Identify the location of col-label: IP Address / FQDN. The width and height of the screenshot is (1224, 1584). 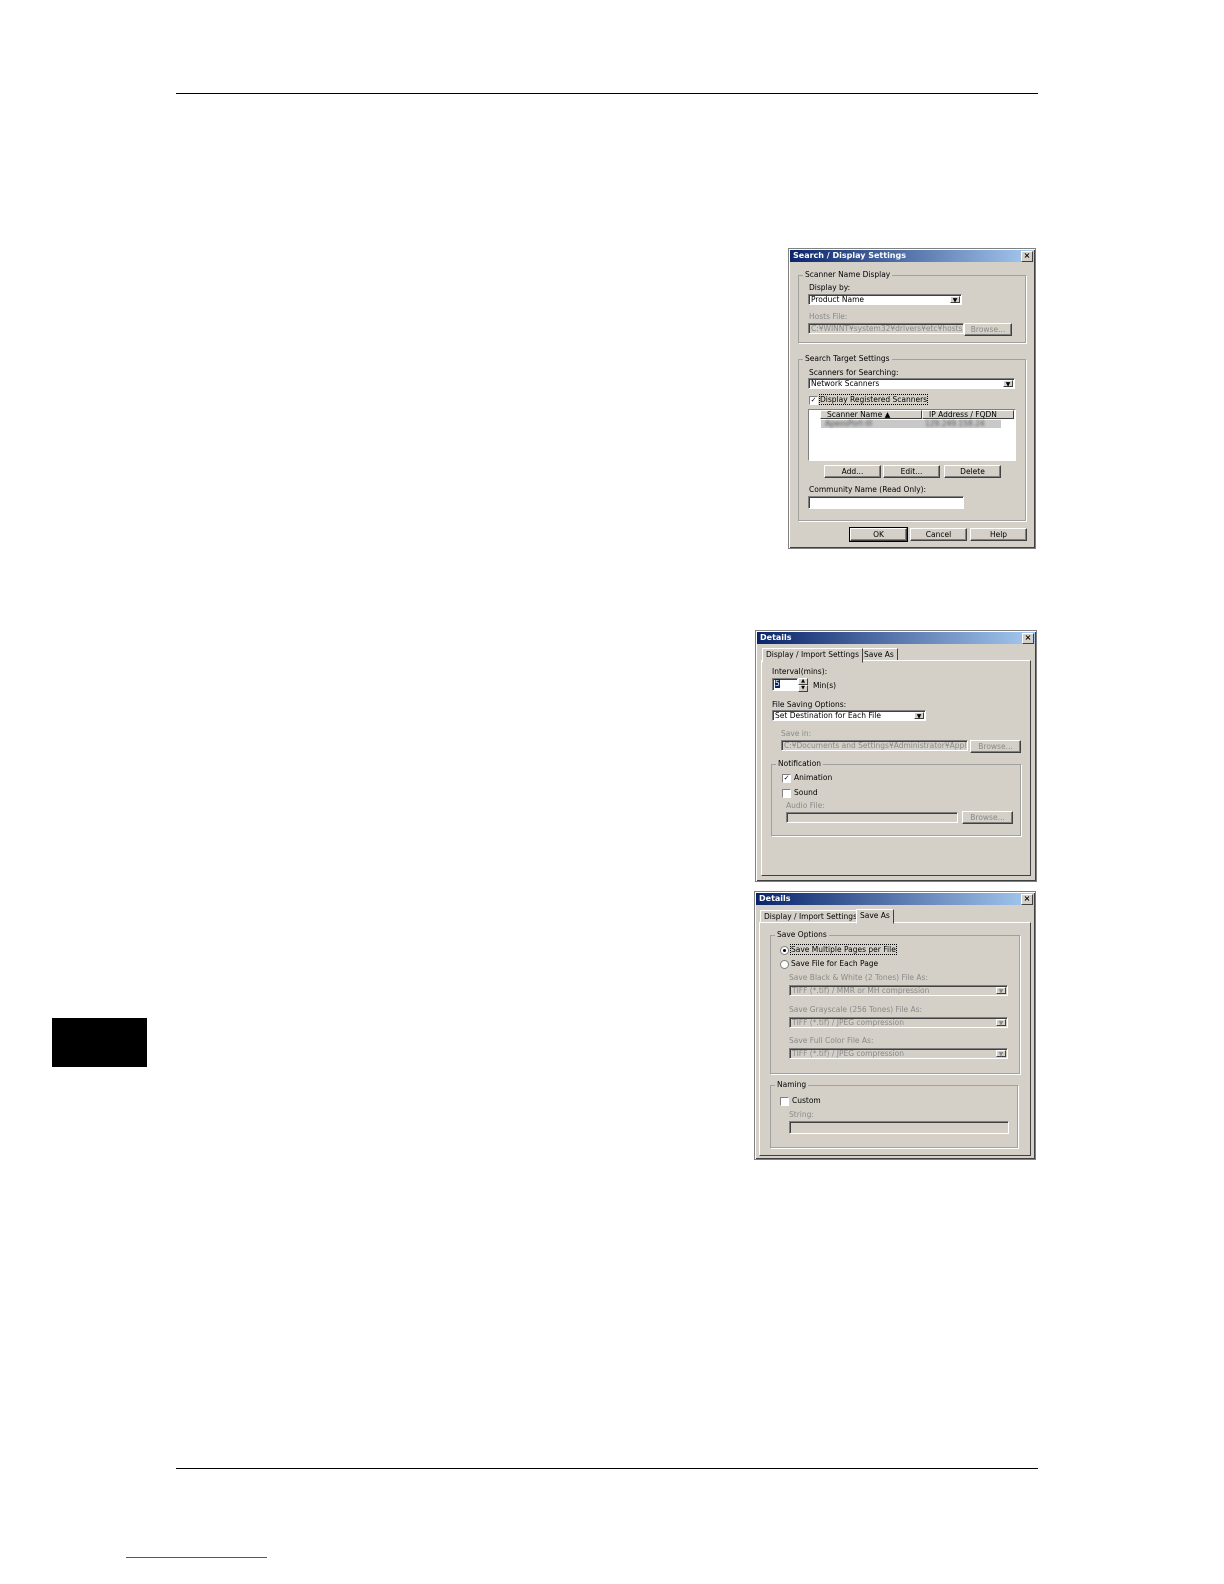
(963, 414).